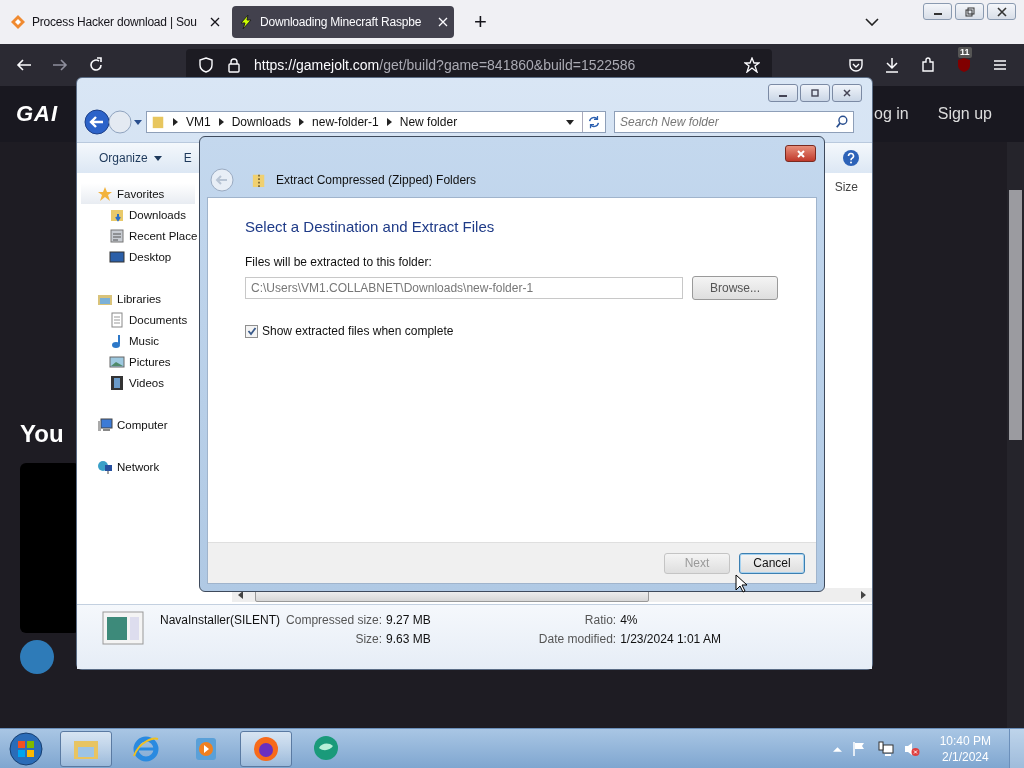  What do you see at coordinates (911, 748) in the screenshot?
I see `muted-speaker-icon` at bounding box center [911, 748].